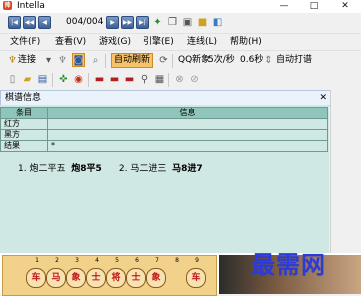  Describe the element at coordinates (268, 60) in the screenshot. I see `up-down-arrow-icon: ⇕` at that location.